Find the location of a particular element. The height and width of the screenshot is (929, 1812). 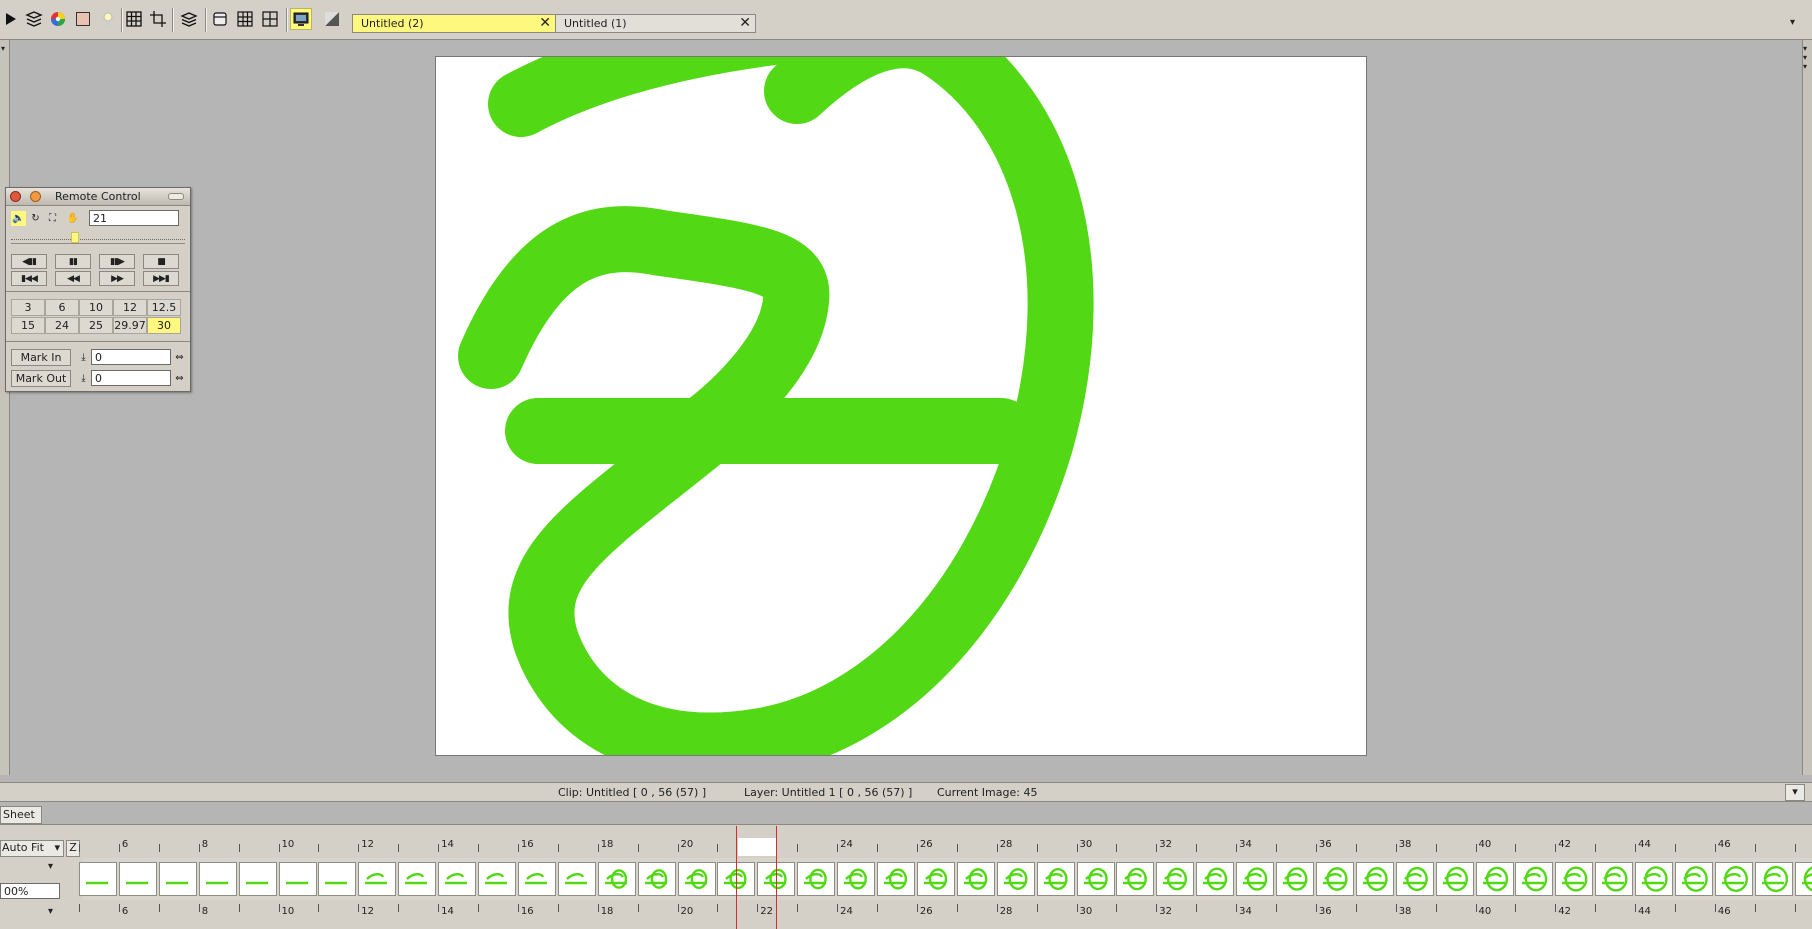

fps-15-button: 15 is located at coordinates (28, 325).